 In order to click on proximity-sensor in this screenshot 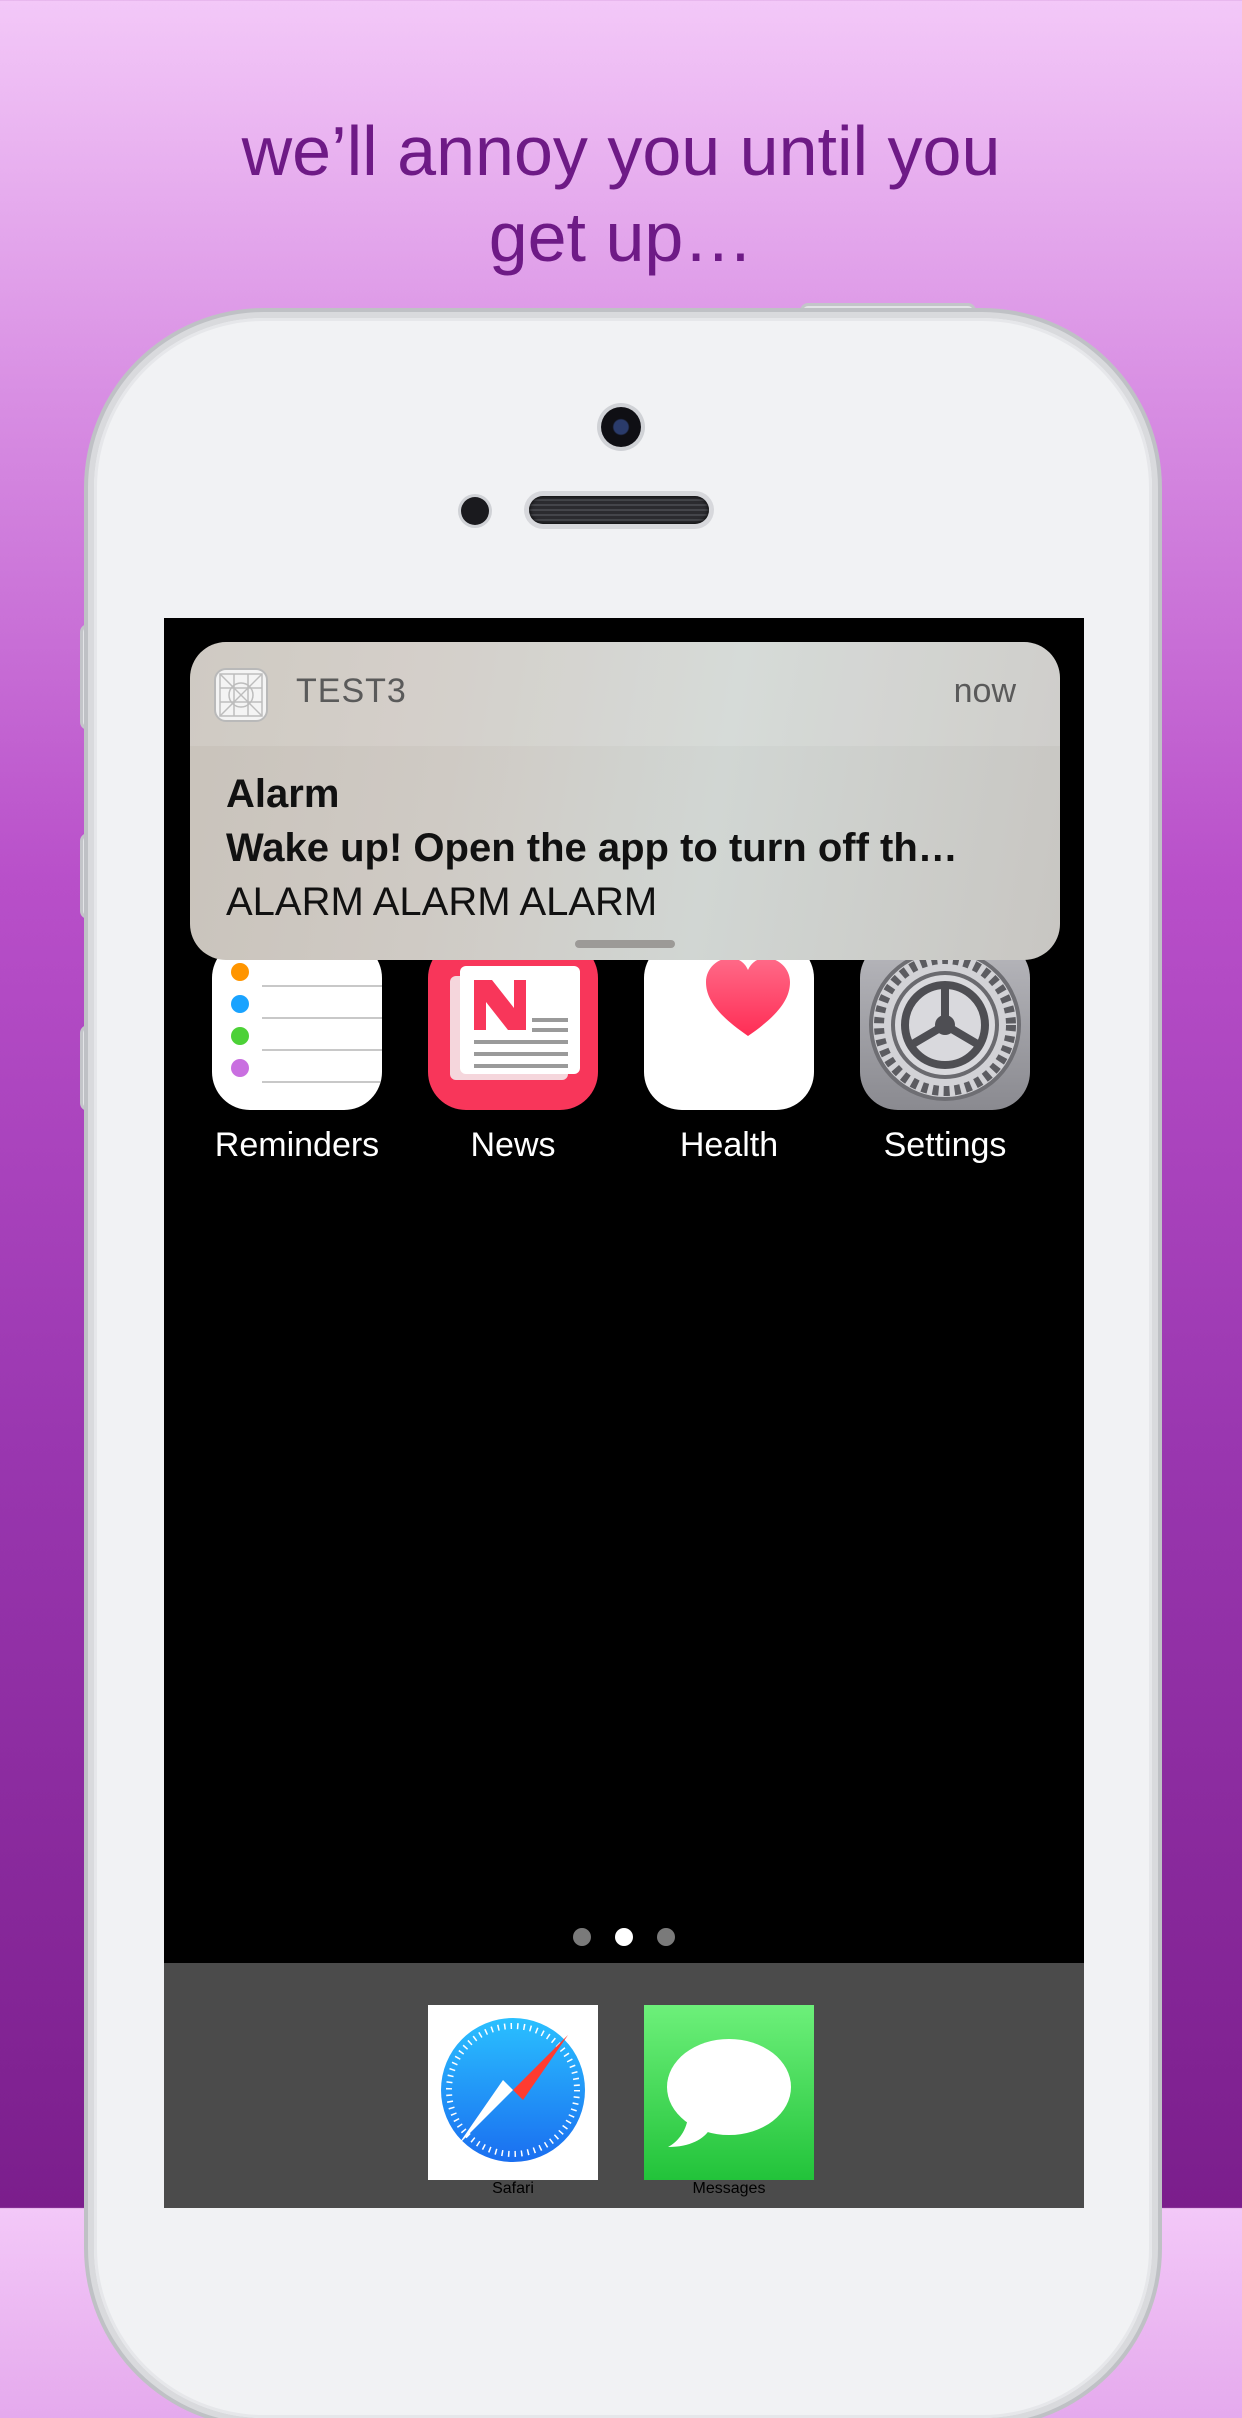, I will do `click(475, 511)`.